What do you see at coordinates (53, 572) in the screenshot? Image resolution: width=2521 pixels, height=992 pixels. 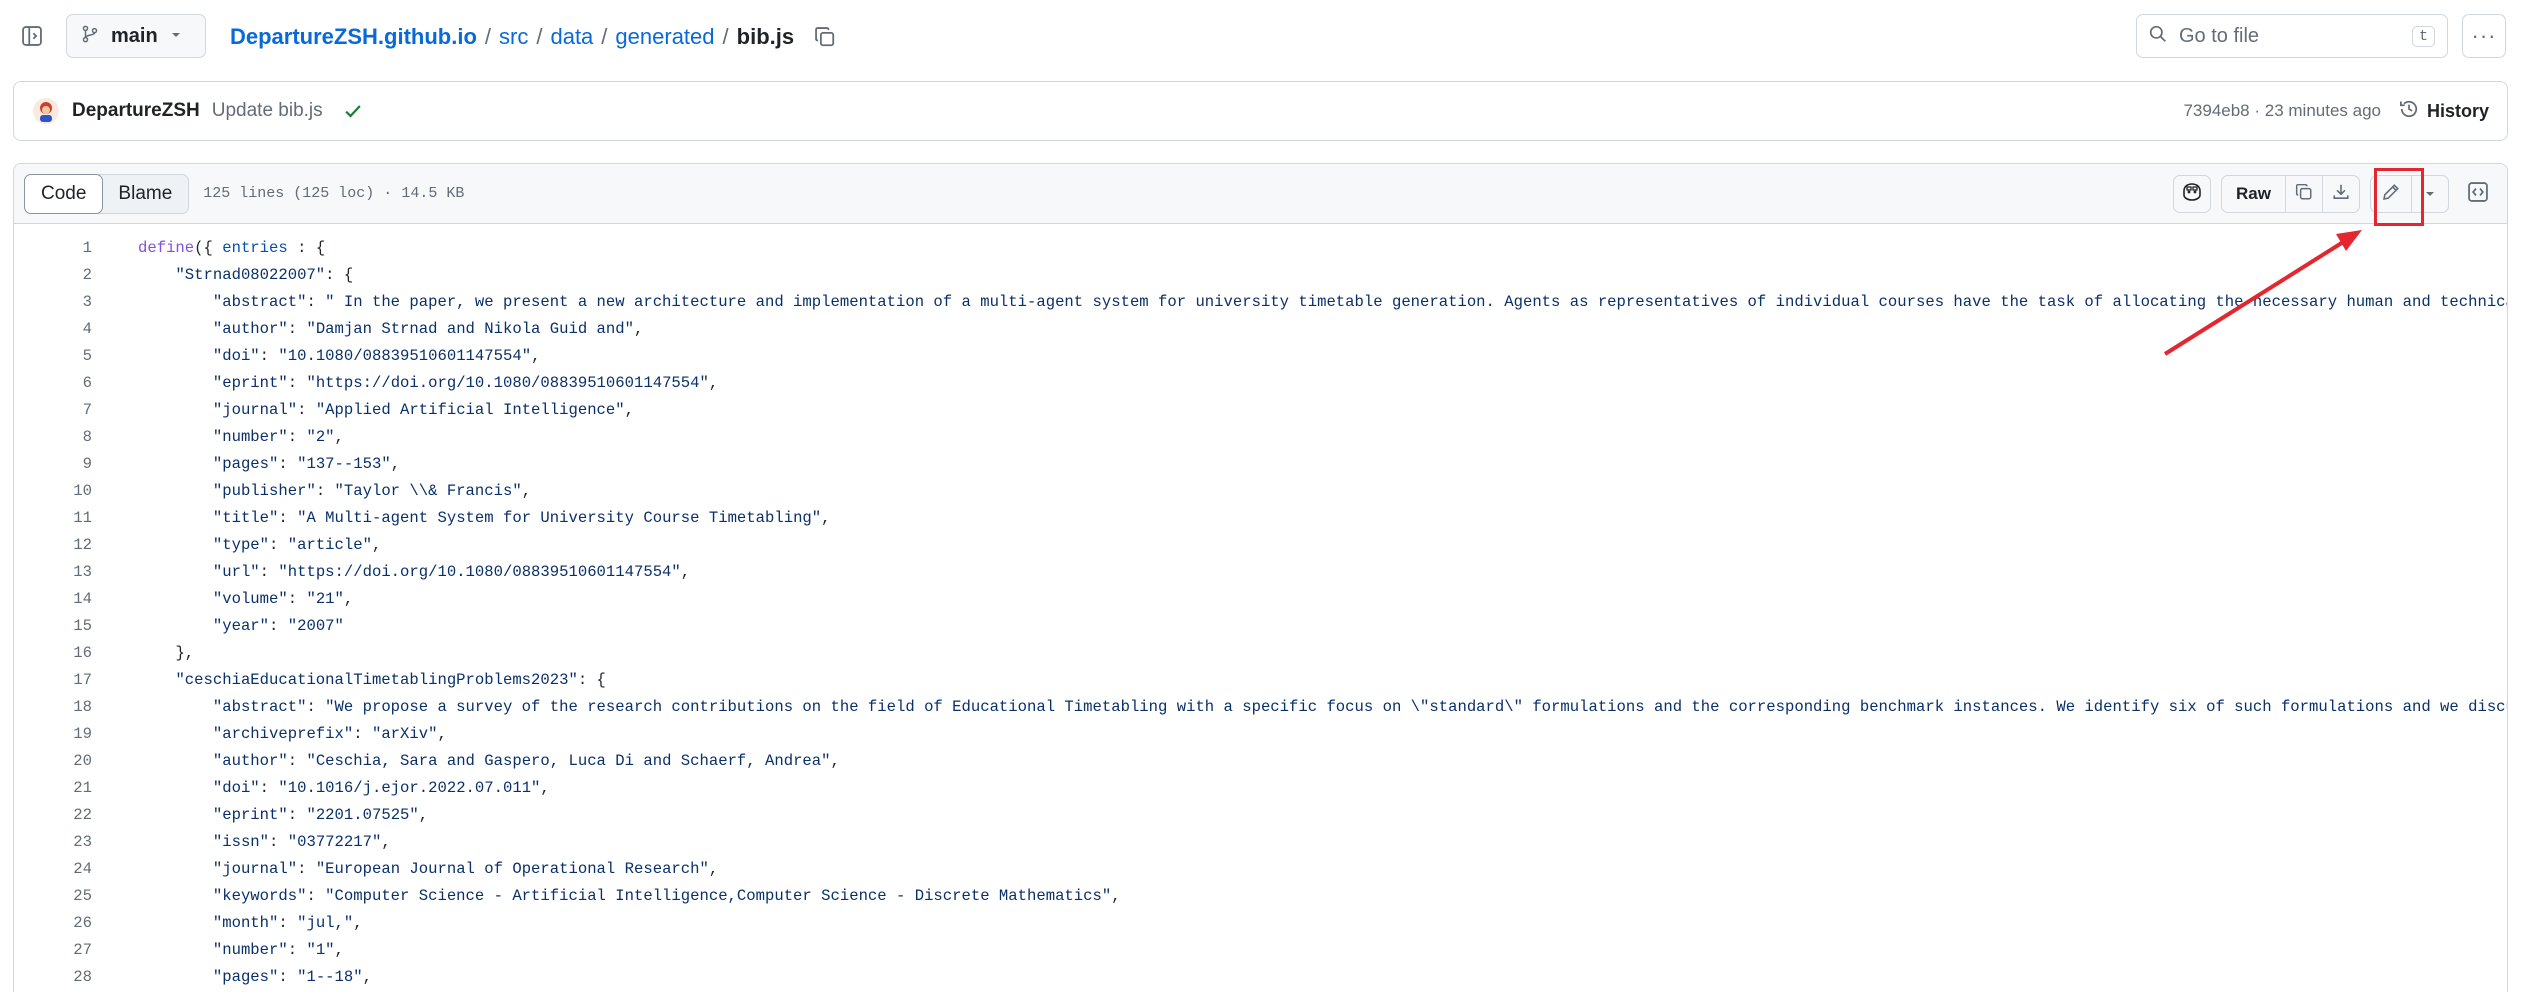 I see `line-number: 13` at bounding box center [53, 572].